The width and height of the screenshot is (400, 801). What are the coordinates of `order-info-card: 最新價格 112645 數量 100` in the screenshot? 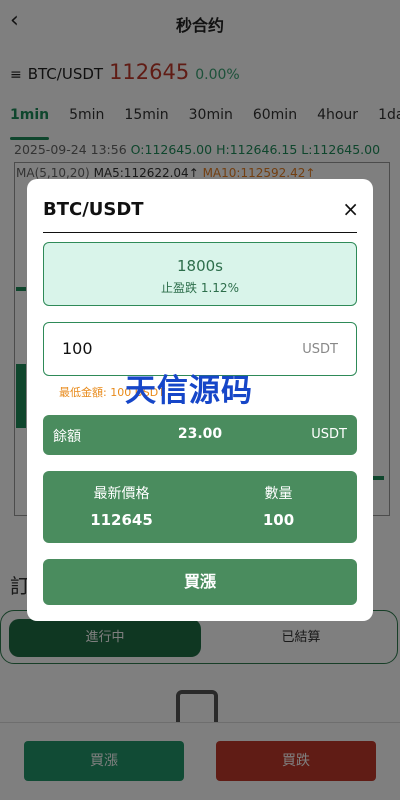 It's located at (200, 507).